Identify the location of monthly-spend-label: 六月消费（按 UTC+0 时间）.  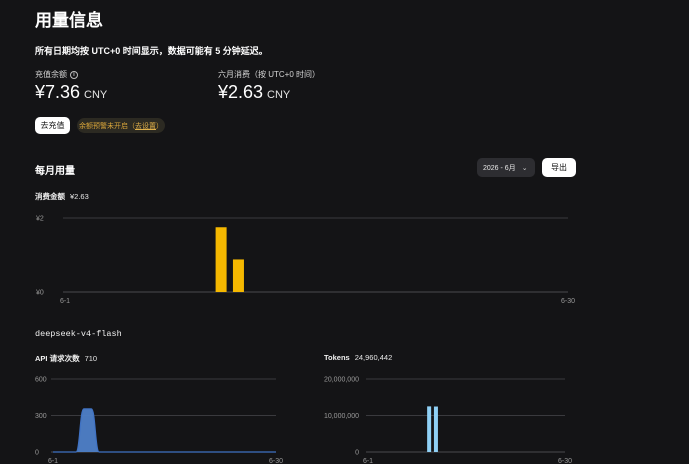
(269, 74).